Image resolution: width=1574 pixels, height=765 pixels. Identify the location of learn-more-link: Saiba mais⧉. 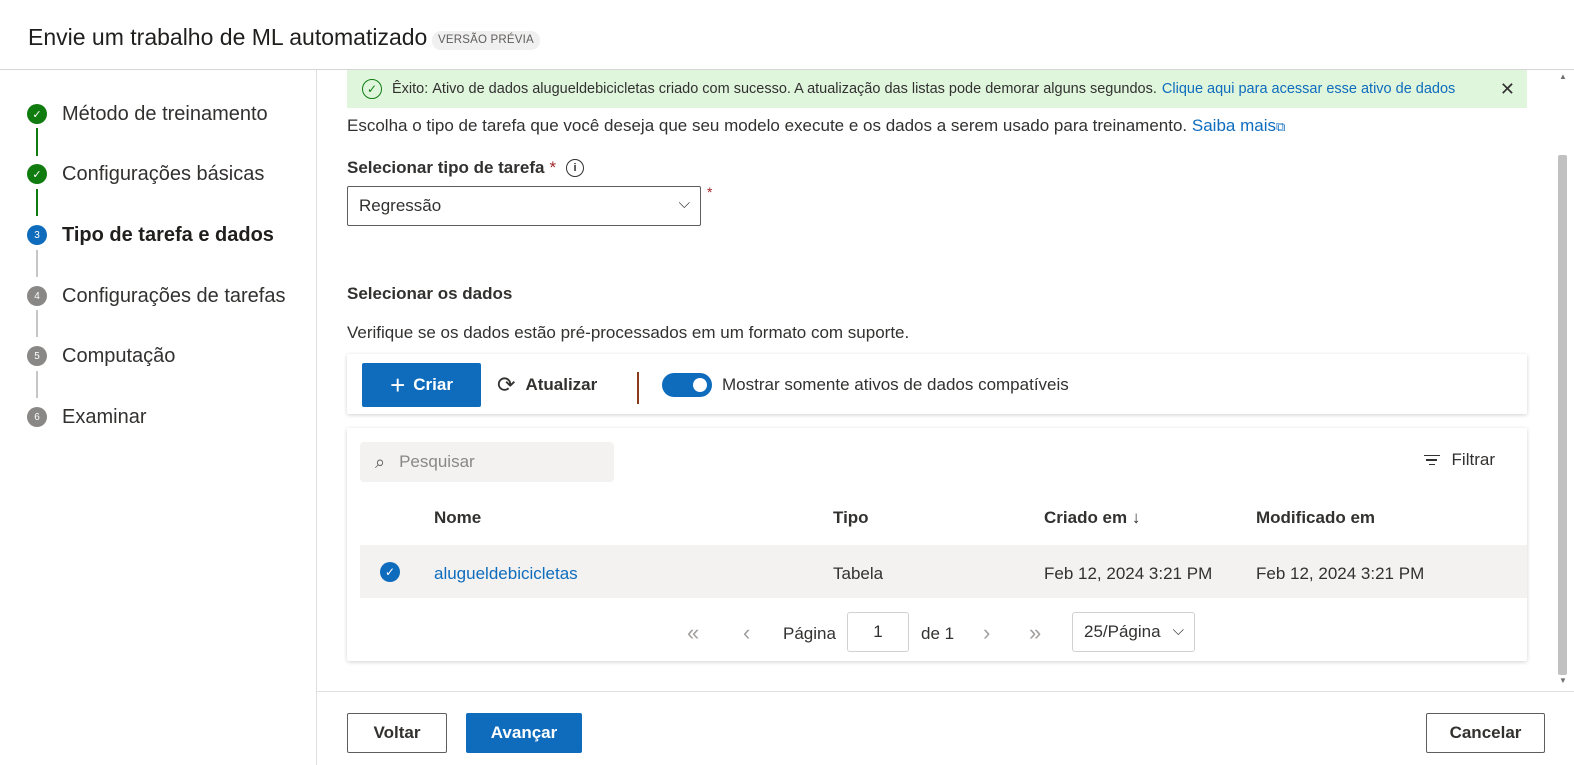
(1238, 125).